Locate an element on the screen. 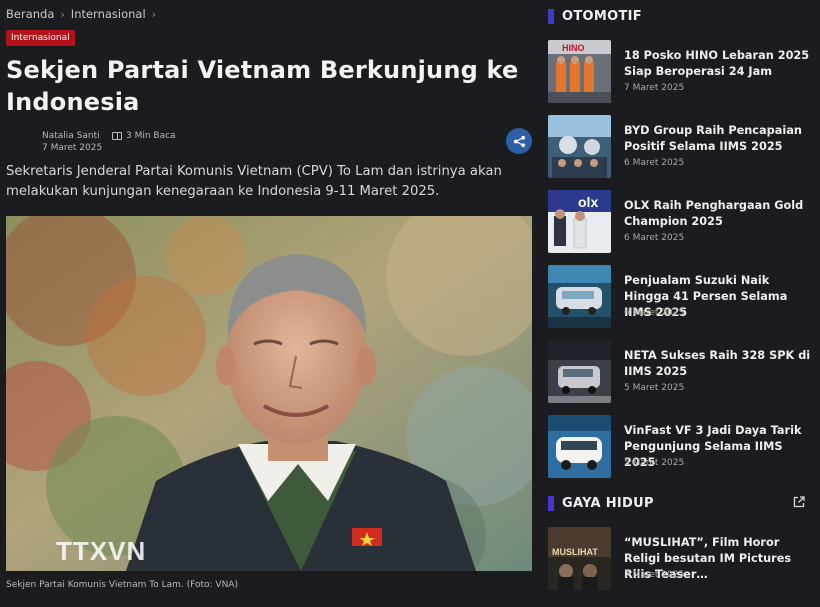  read-time-label: 3 Min Baca is located at coordinates (151, 136).